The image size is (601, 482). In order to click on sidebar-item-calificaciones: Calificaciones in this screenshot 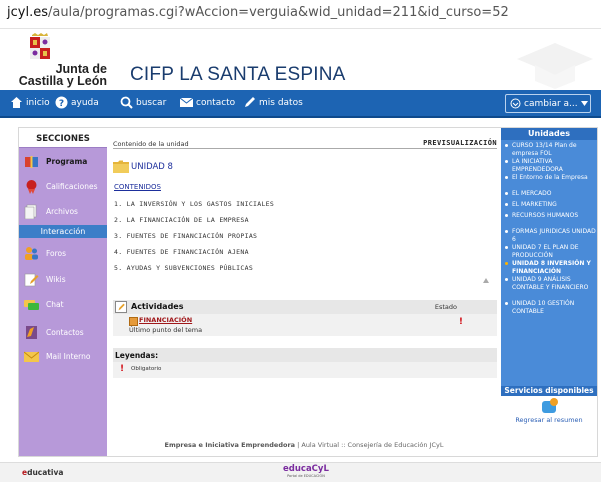, I will do `click(63, 186)`.